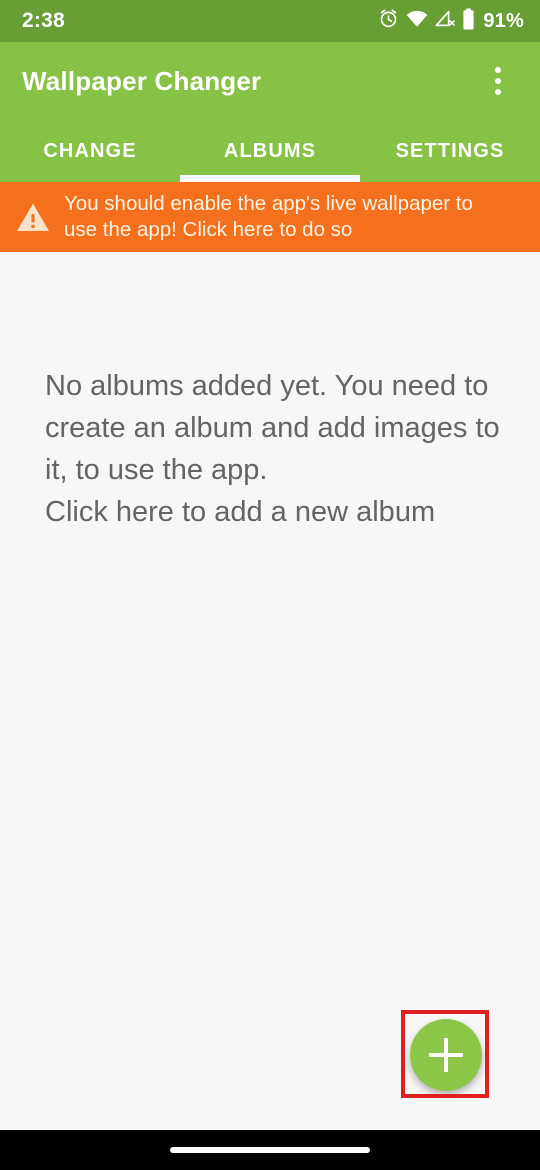 This screenshot has width=540, height=1170. Describe the element at coordinates (33, 217) in the screenshot. I see `warning-triangle-icon` at that location.